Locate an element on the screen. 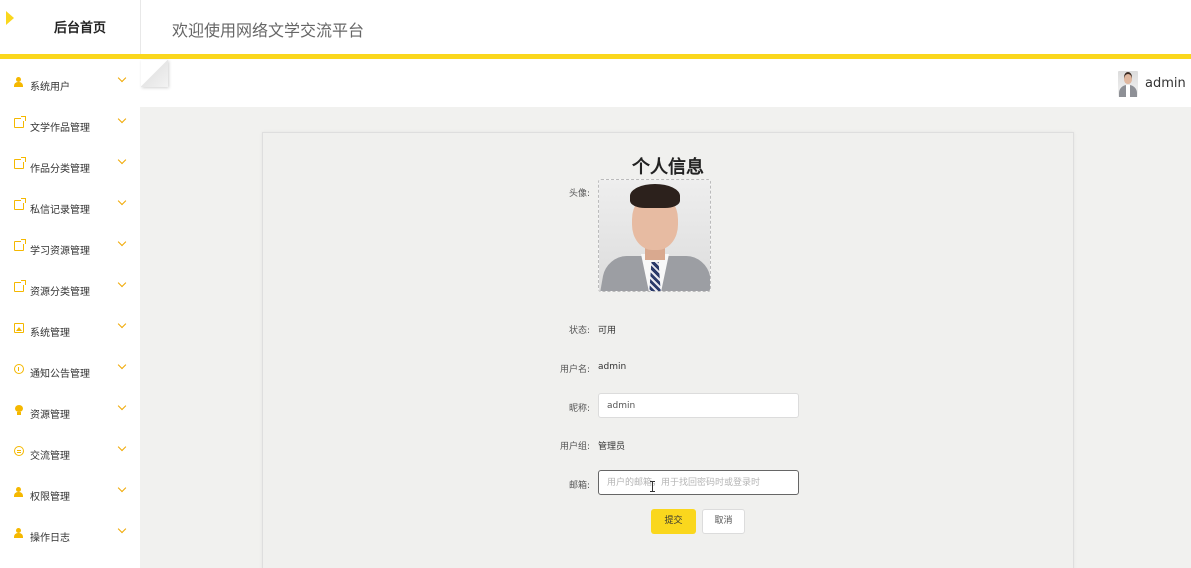 Image resolution: width=1191 pixels, height=568 pixels. current-user-name: admin is located at coordinates (1165, 83).